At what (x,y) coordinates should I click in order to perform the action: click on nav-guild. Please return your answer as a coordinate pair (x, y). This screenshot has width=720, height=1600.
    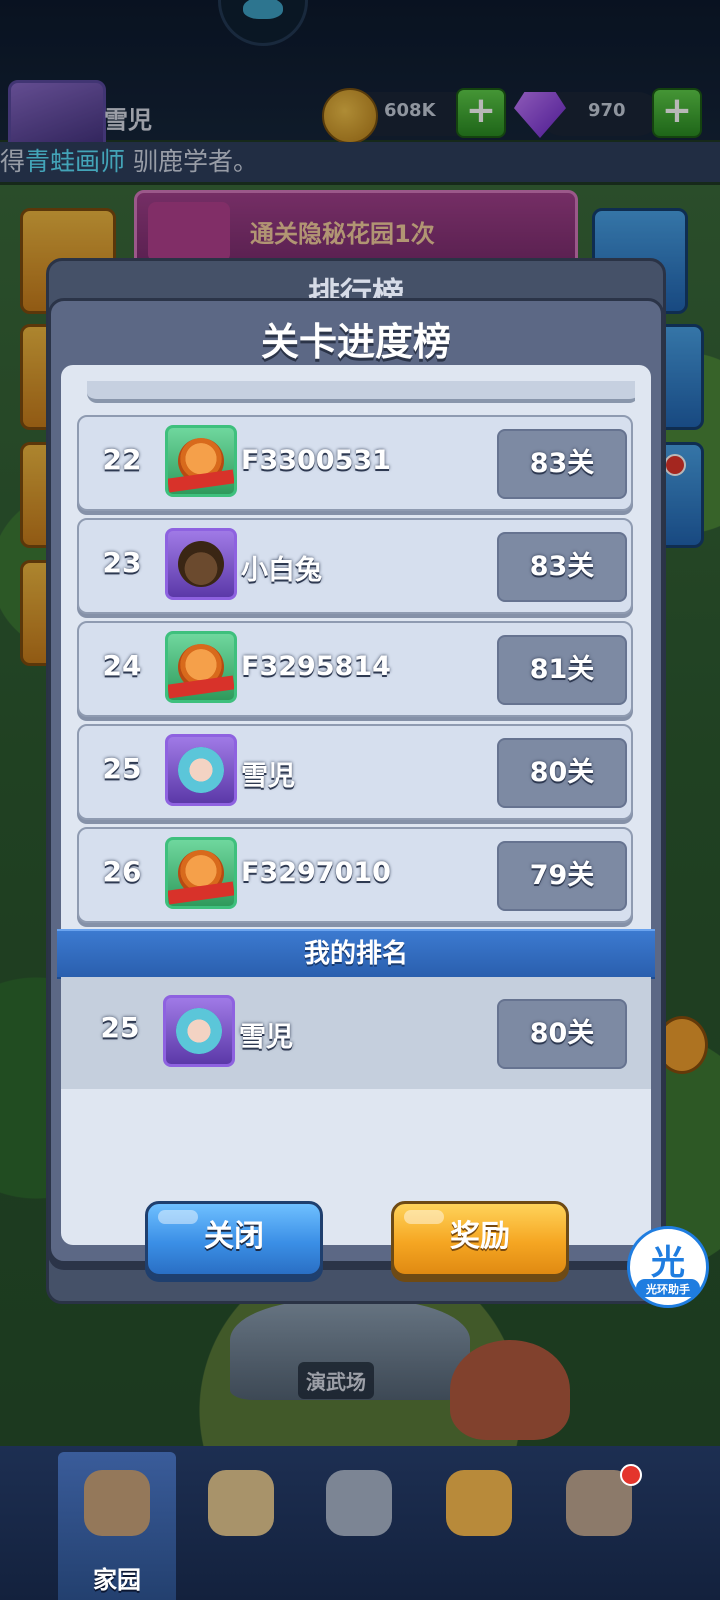
    Looking at the image, I should click on (479, 1526).